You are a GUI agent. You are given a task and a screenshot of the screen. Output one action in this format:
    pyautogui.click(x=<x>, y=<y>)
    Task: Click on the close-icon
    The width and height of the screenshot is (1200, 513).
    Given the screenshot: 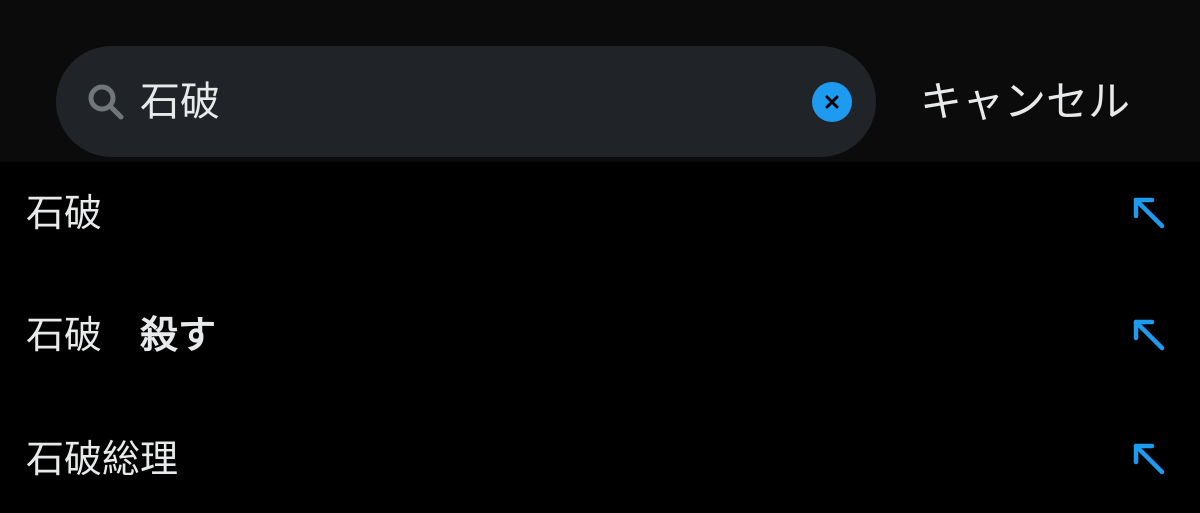 What is the action you would take?
    pyautogui.click(x=832, y=102)
    